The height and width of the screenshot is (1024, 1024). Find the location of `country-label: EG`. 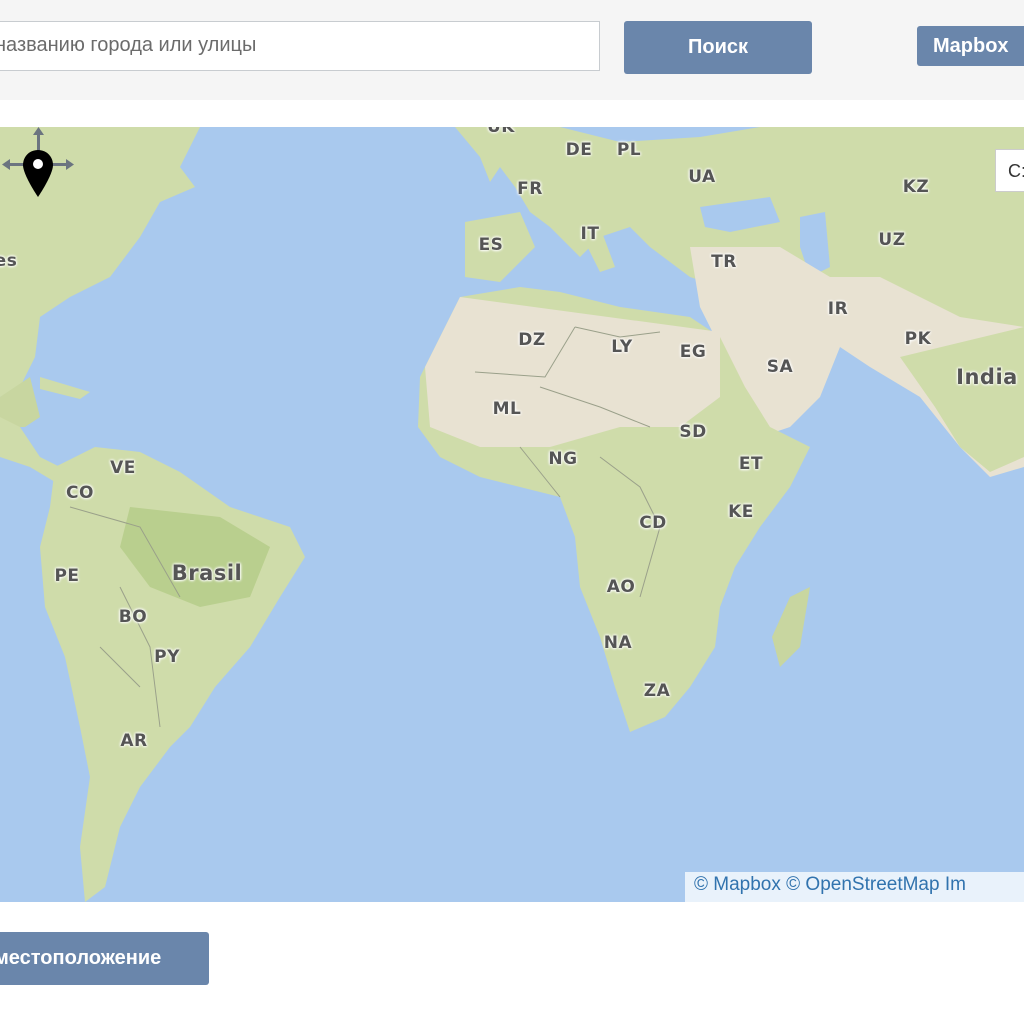

country-label: EG is located at coordinates (693, 352).